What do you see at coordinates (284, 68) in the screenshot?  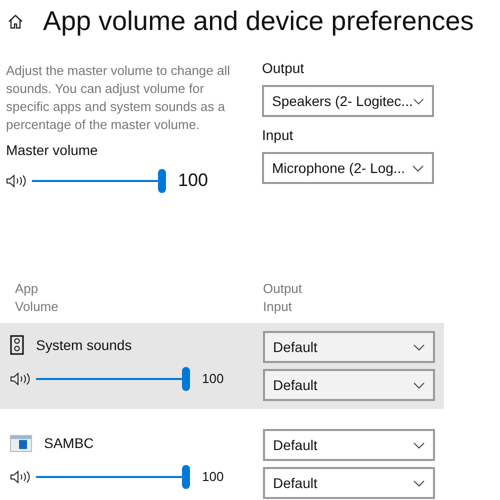 I see `output-label: Output` at bounding box center [284, 68].